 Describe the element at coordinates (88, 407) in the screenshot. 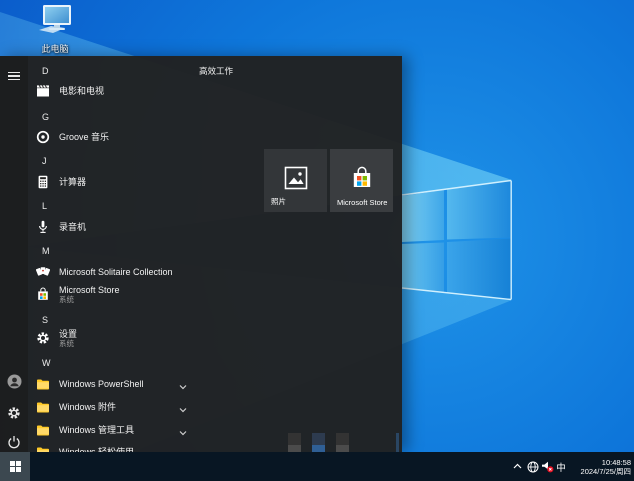

I see `folder-label: Windows 附件` at that location.